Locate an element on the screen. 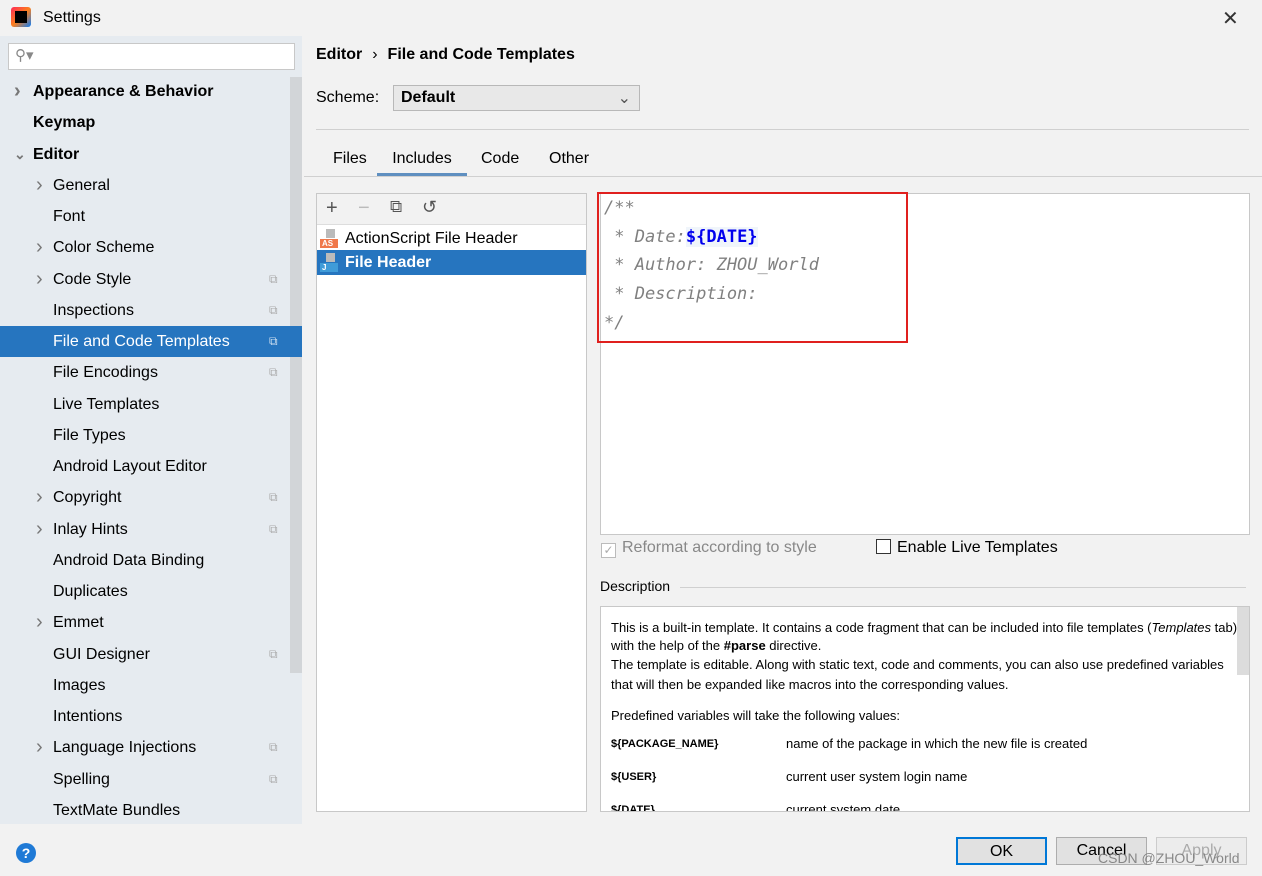 Image resolution: width=1262 pixels, height=876 pixels. sidebar-item-label: General is located at coordinates (81, 185).